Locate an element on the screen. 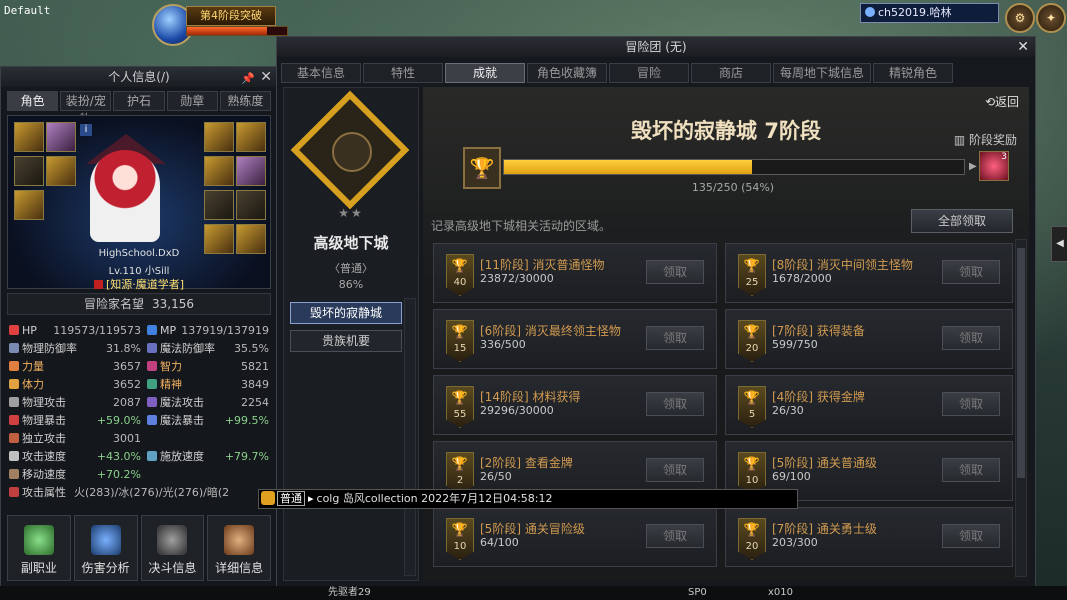  stage-reward-link: ▥ 阶段奖励 is located at coordinates (985, 139).